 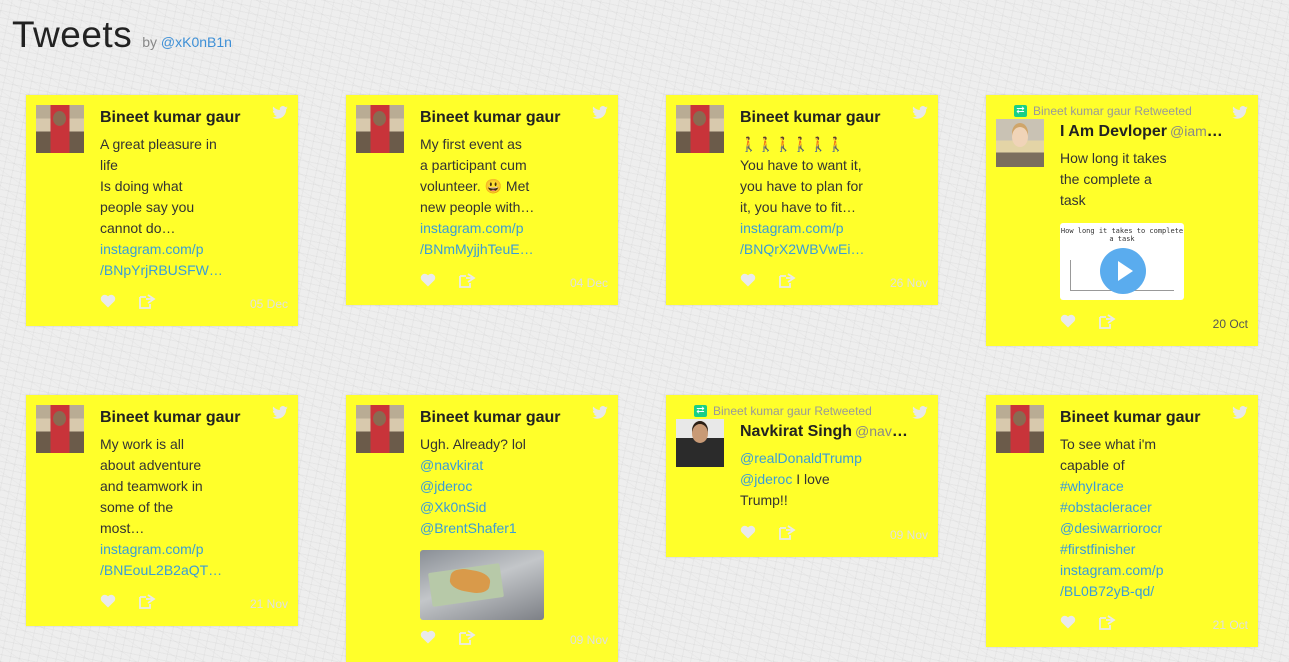 What do you see at coordinates (1230, 625) in the screenshot?
I see `tweet-date: 21 Oct` at bounding box center [1230, 625].